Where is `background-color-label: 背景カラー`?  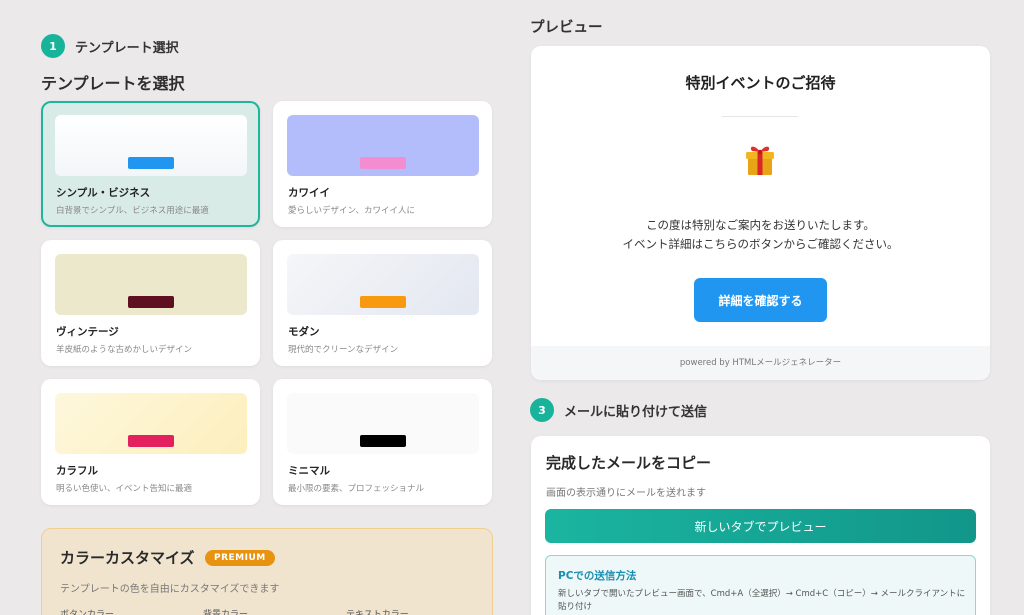 background-color-label: 背景カラー is located at coordinates (226, 612).